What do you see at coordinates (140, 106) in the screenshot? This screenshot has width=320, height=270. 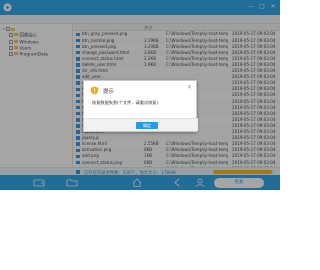 I see `alert-dialog: 提示 ✕ 恢复数据失败(个文件，请重试修复) 确定` at bounding box center [140, 106].